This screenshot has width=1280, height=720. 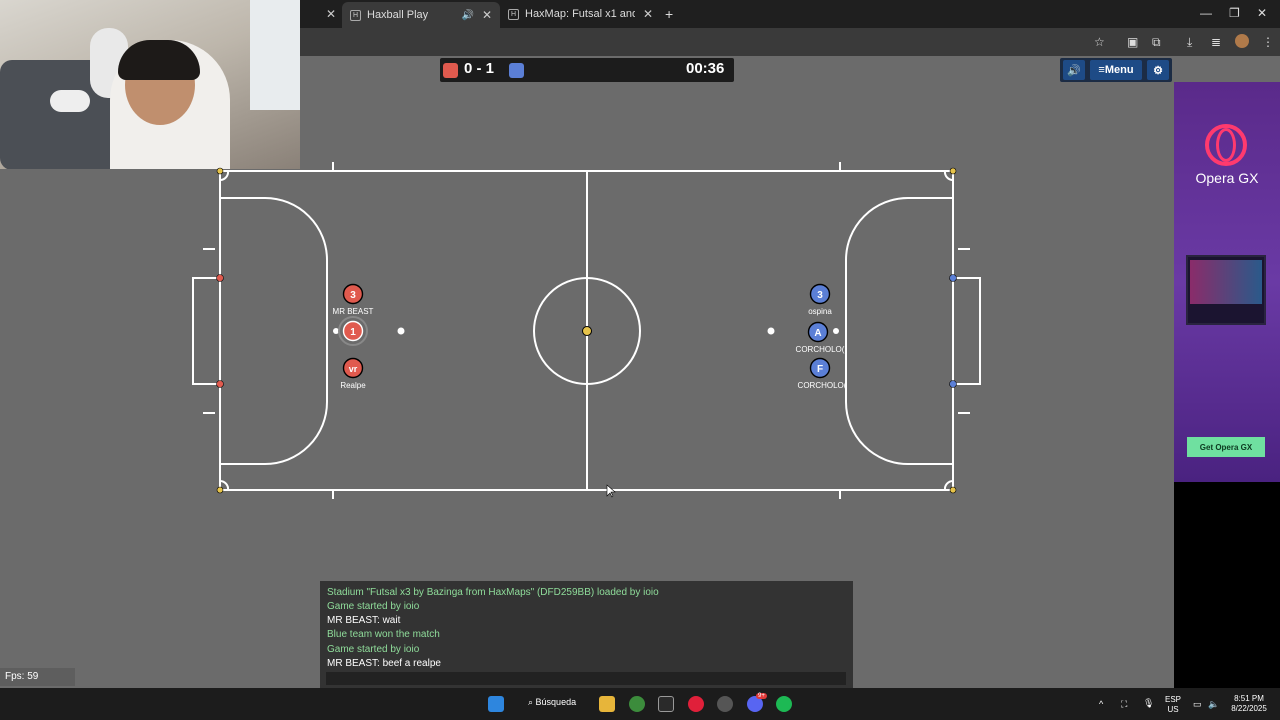 I want to click on mic-icon: 🎙, so click(x=1148, y=703).